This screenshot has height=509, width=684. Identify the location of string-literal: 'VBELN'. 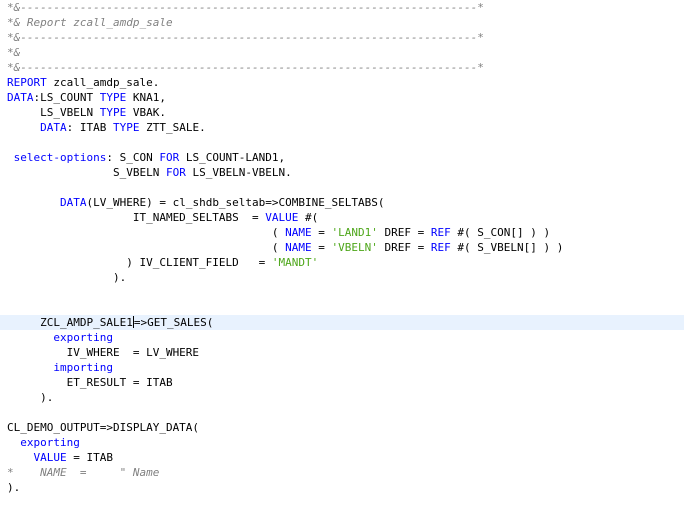
(354, 247).